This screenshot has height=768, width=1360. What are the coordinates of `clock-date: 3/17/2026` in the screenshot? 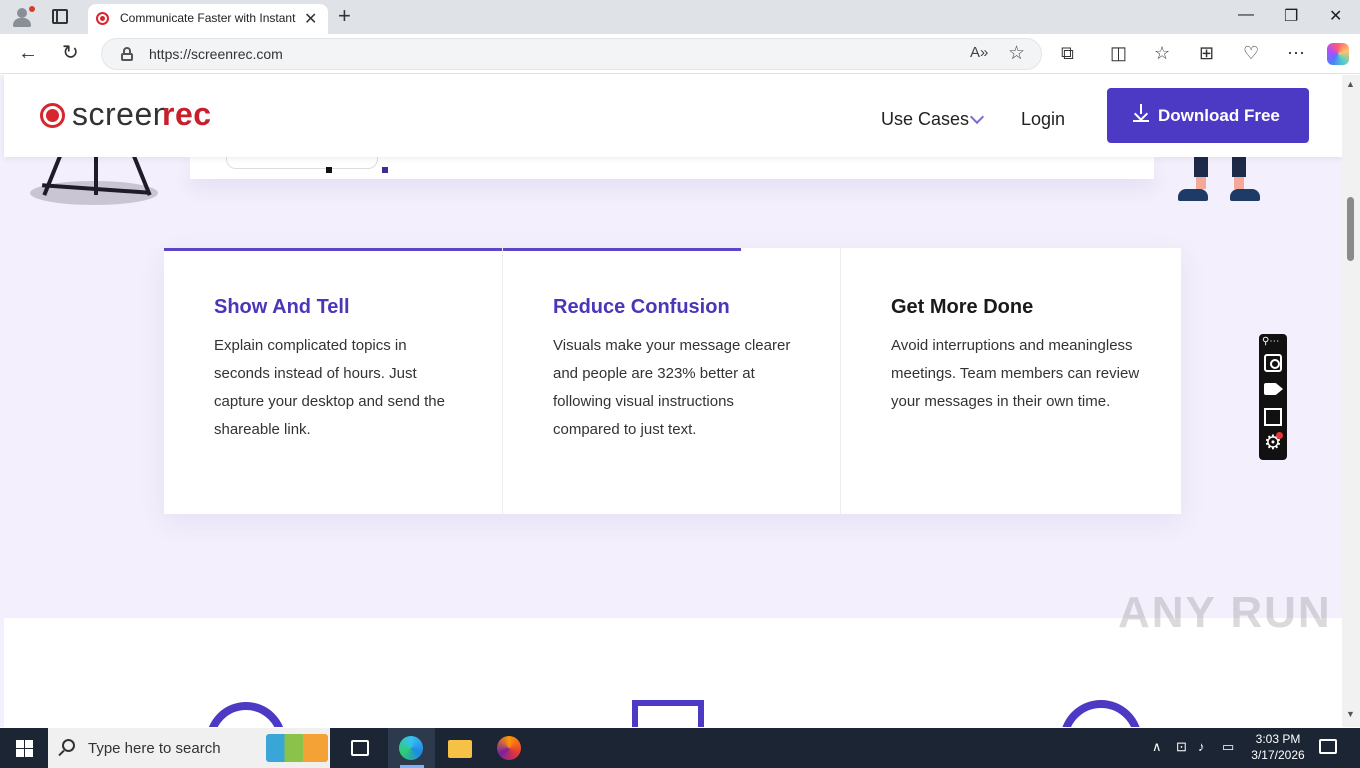 It's located at (1278, 755).